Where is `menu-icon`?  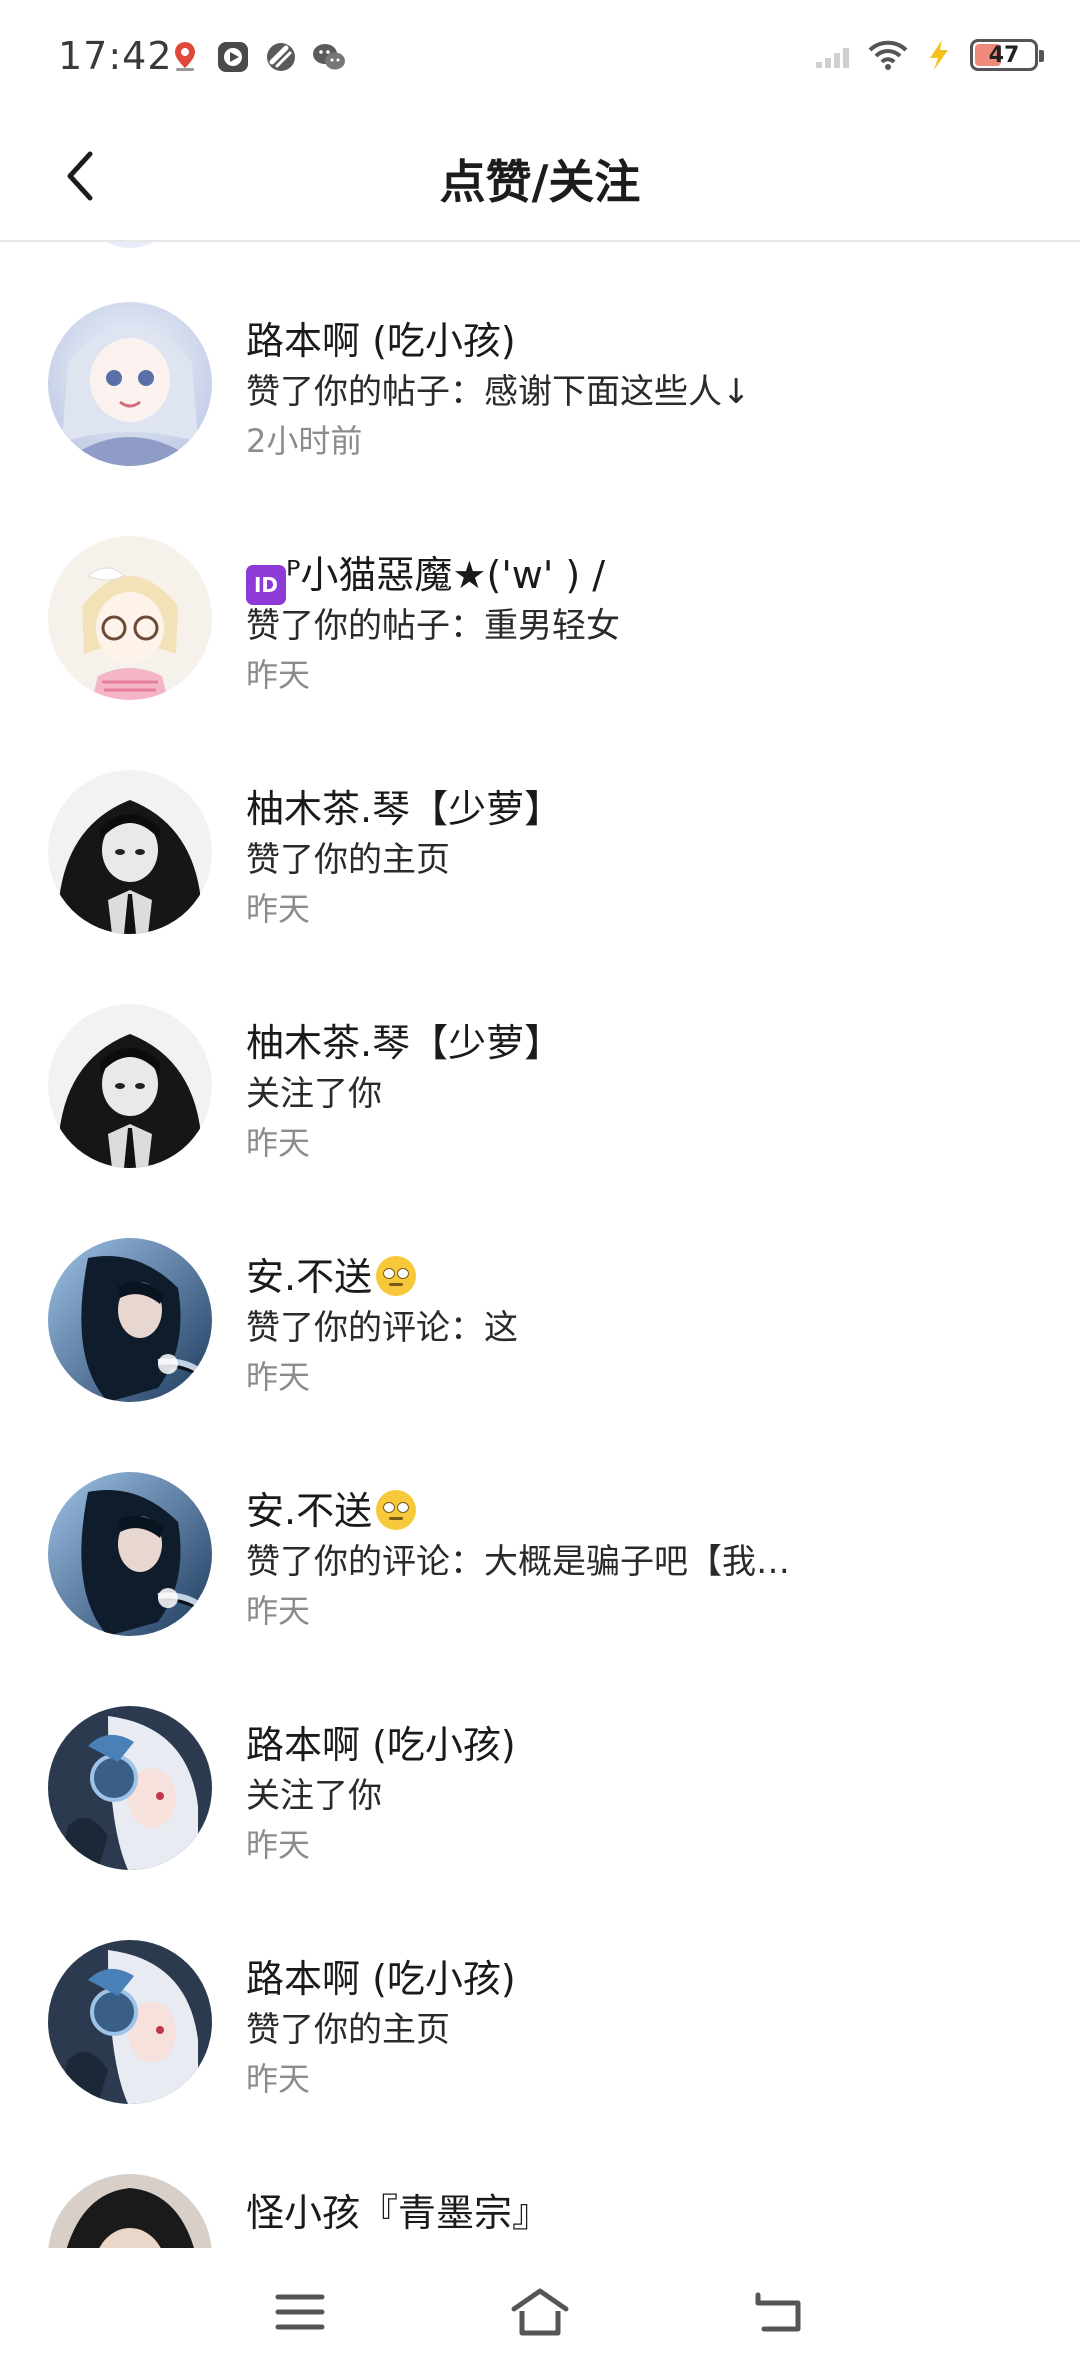 menu-icon is located at coordinates (300, 2312).